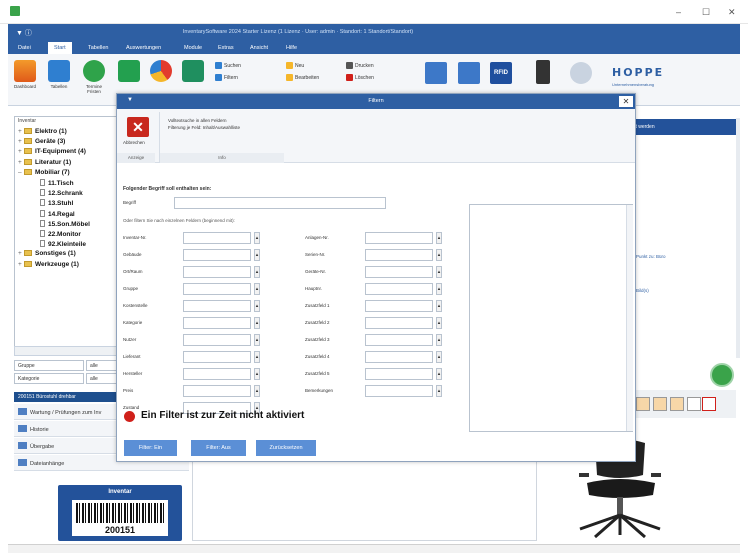 The height and width of the screenshot is (553, 748). Describe the element at coordinates (62, 223) in the screenshot. I see `tree-node: 15.Son.Möbel` at that location.